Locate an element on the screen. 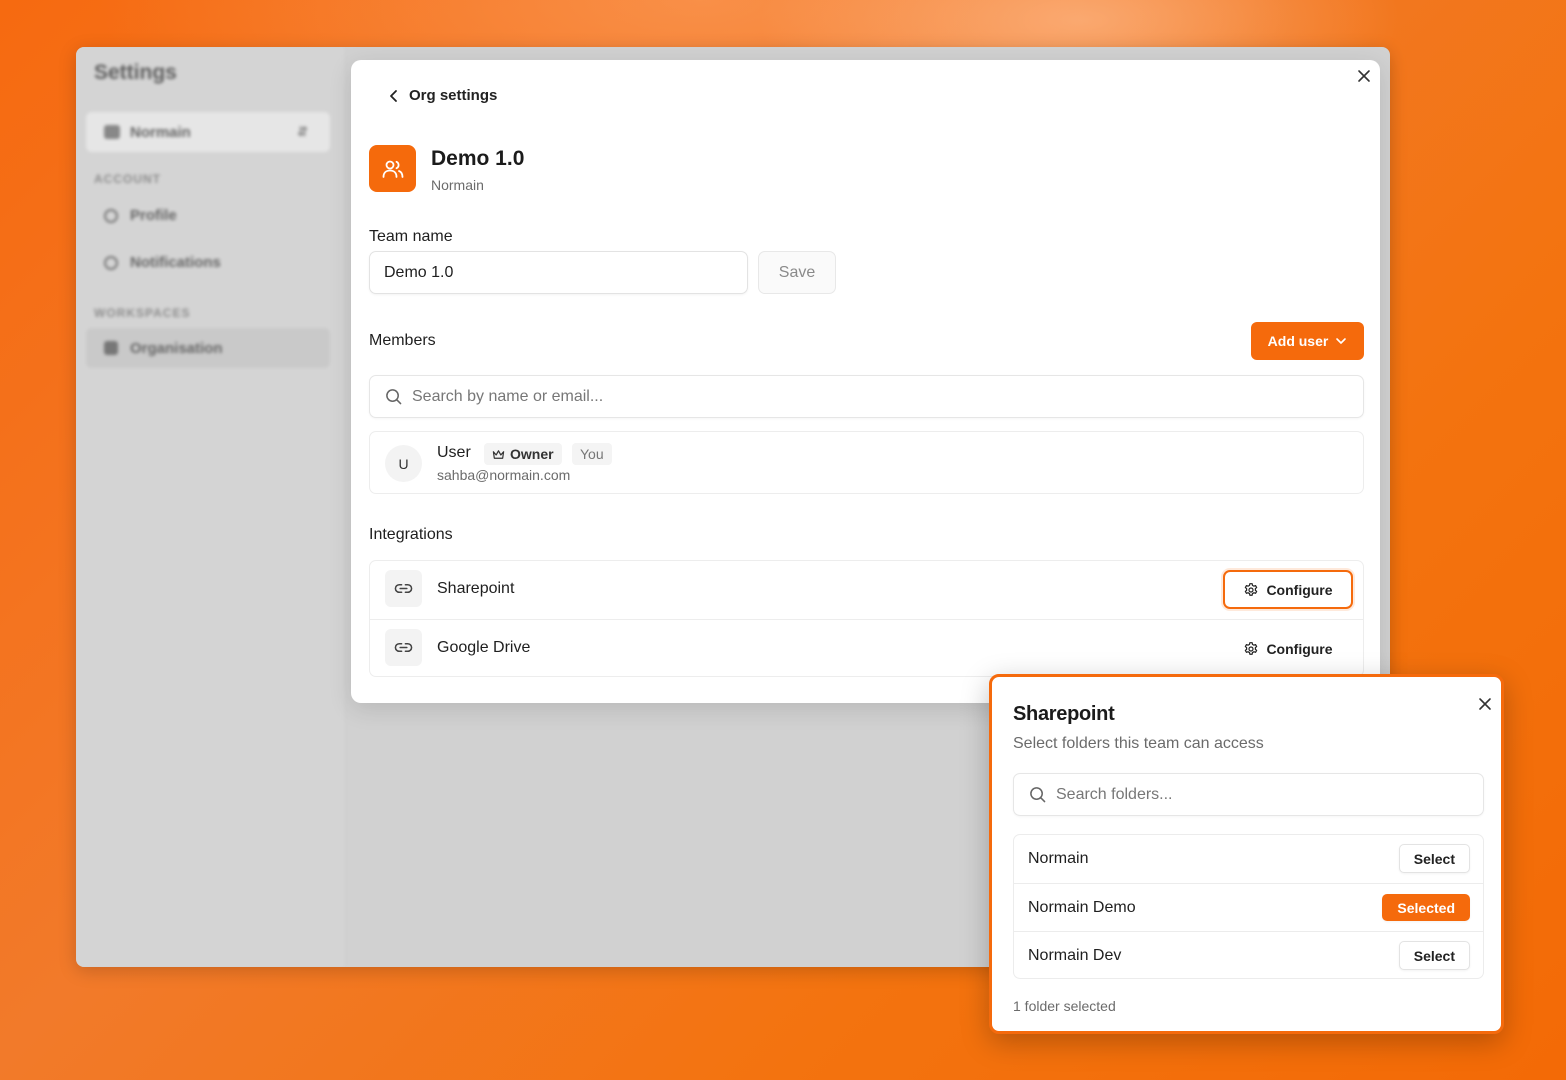 Image resolution: width=1566 pixels, height=1080 pixels. back-link-label: Org settings is located at coordinates (453, 95).